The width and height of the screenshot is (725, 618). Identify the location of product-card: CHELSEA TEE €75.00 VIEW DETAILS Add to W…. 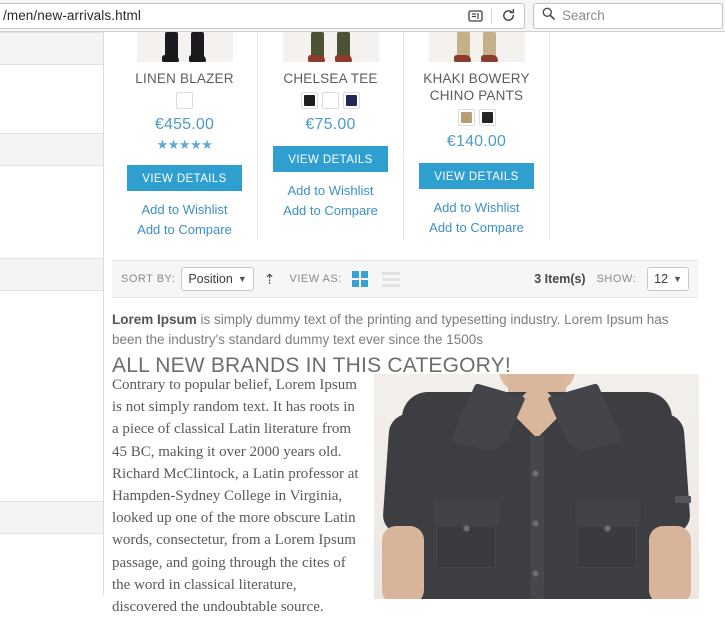
(331, 136).